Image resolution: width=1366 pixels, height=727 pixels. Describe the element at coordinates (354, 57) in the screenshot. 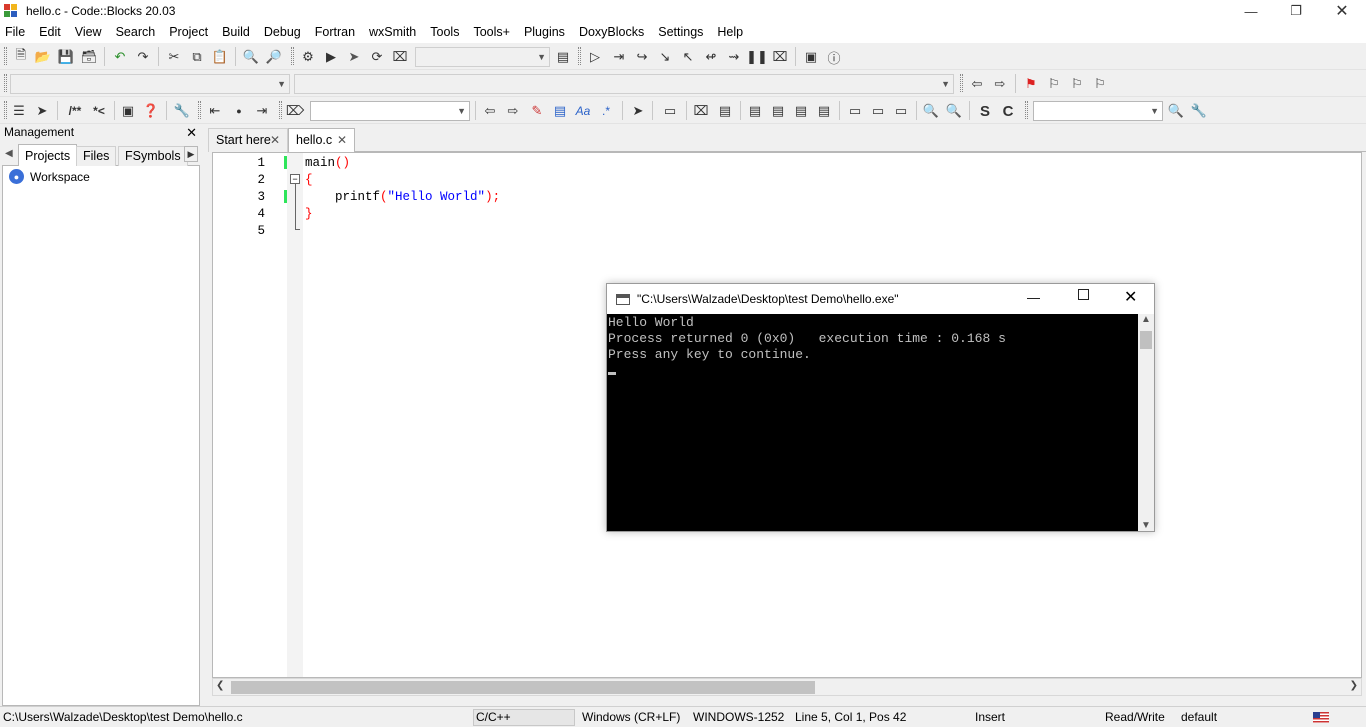

I see `build-and-run-icon: ➤` at that location.